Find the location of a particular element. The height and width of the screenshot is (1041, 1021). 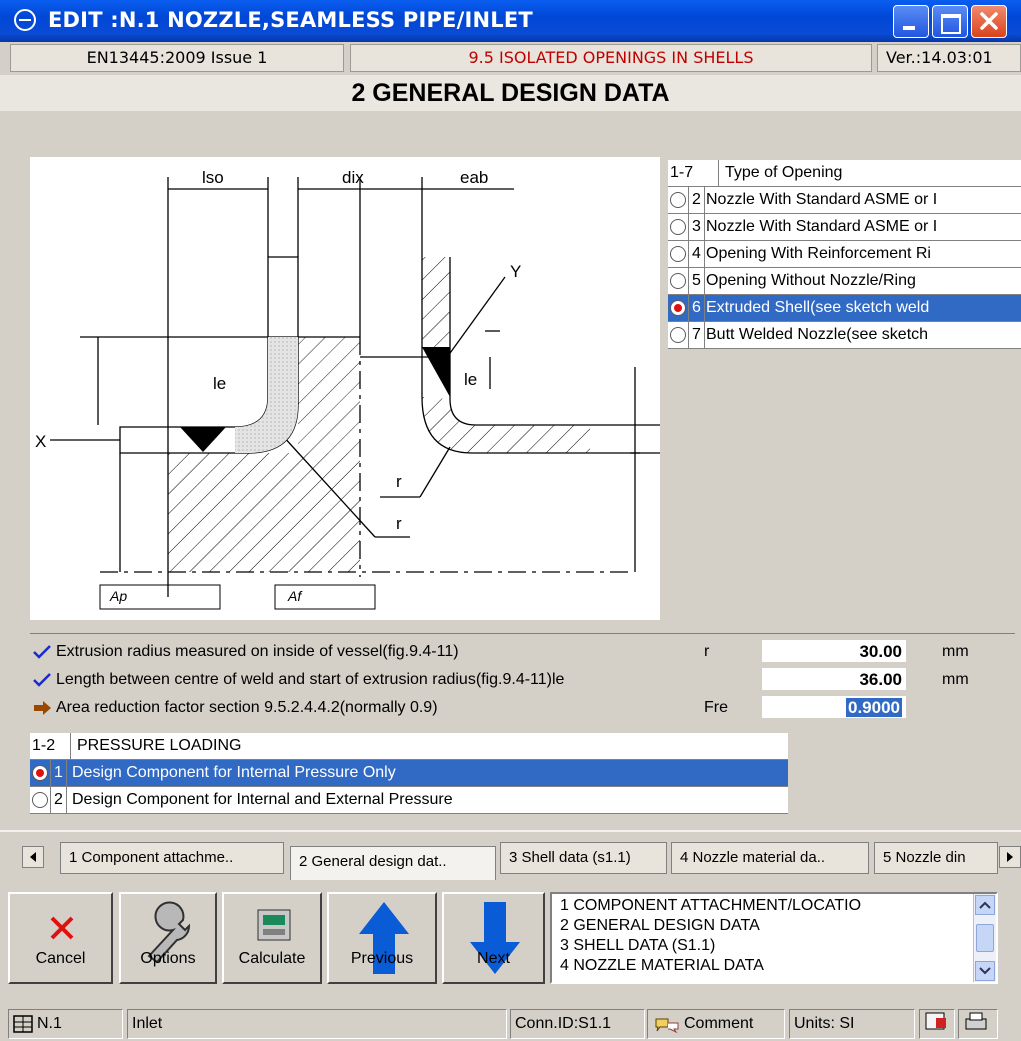

status-connection: Conn.ID:S1.1 is located at coordinates (577, 1024).